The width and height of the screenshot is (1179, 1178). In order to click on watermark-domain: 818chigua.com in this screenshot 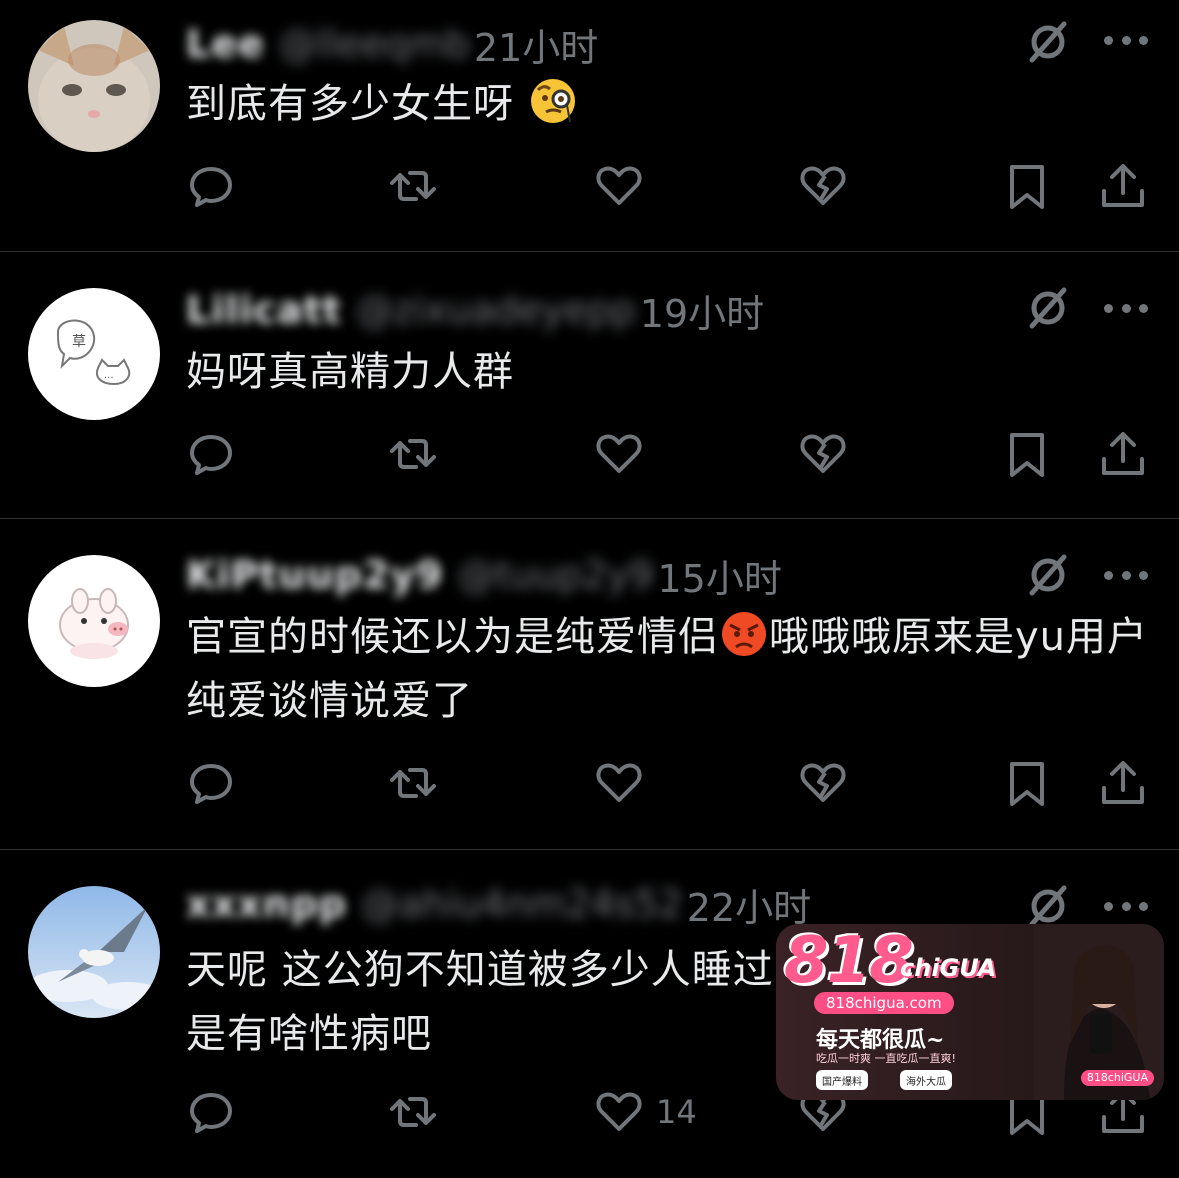, I will do `click(884, 1003)`.